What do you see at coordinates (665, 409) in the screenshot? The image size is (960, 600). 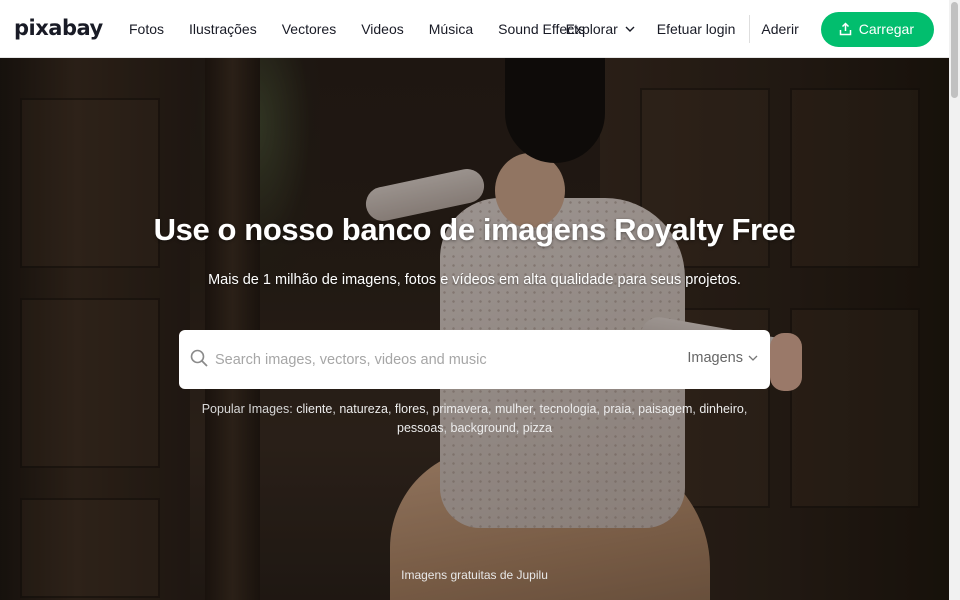 I see `popular-tag: paisagem` at bounding box center [665, 409].